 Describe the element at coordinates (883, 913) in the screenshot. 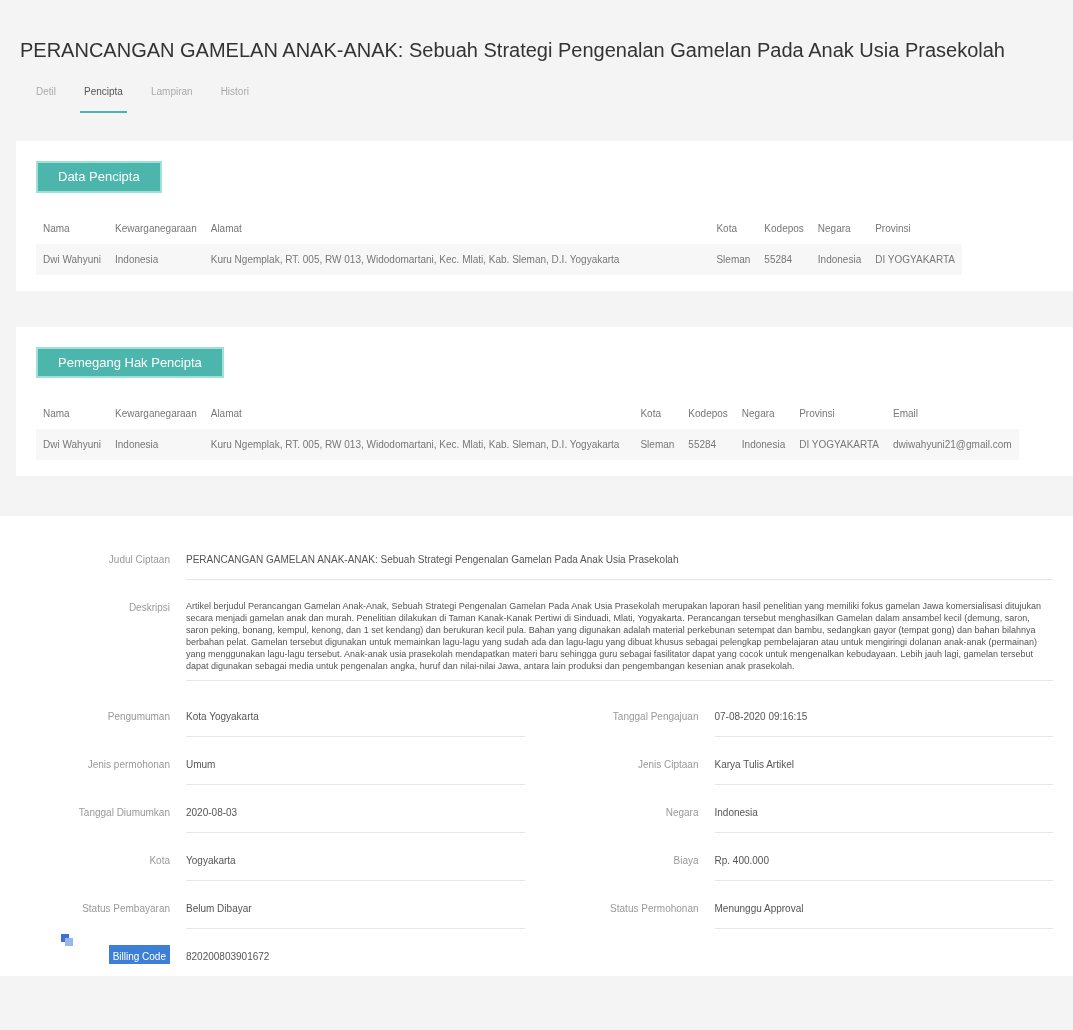

I see `field-value: Menunggu Approval` at that location.